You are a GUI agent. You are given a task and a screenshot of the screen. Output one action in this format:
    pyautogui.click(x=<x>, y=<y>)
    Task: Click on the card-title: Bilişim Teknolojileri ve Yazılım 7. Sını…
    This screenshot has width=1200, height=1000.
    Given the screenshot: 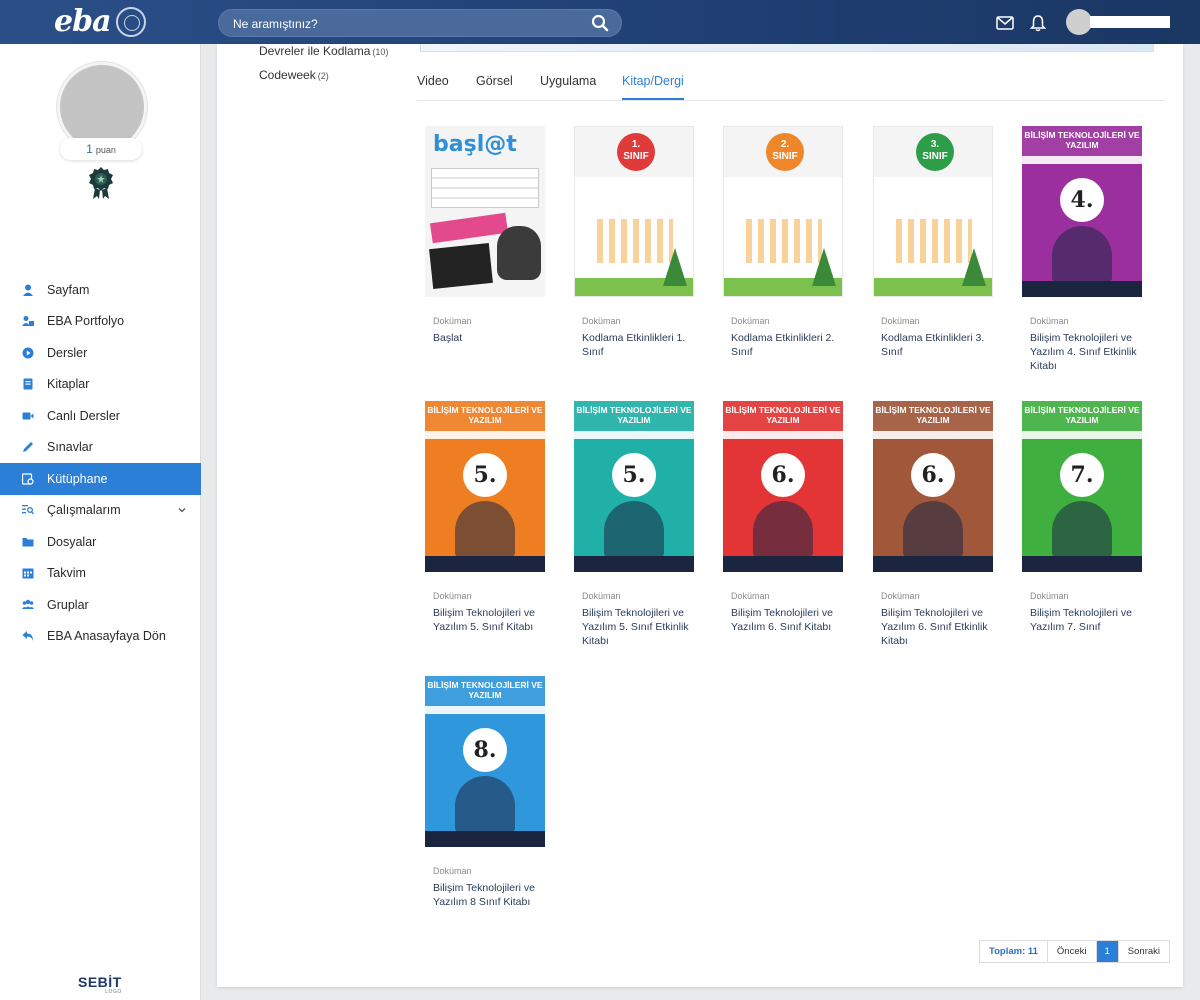 What is the action you would take?
    pyautogui.click(x=1086, y=620)
    